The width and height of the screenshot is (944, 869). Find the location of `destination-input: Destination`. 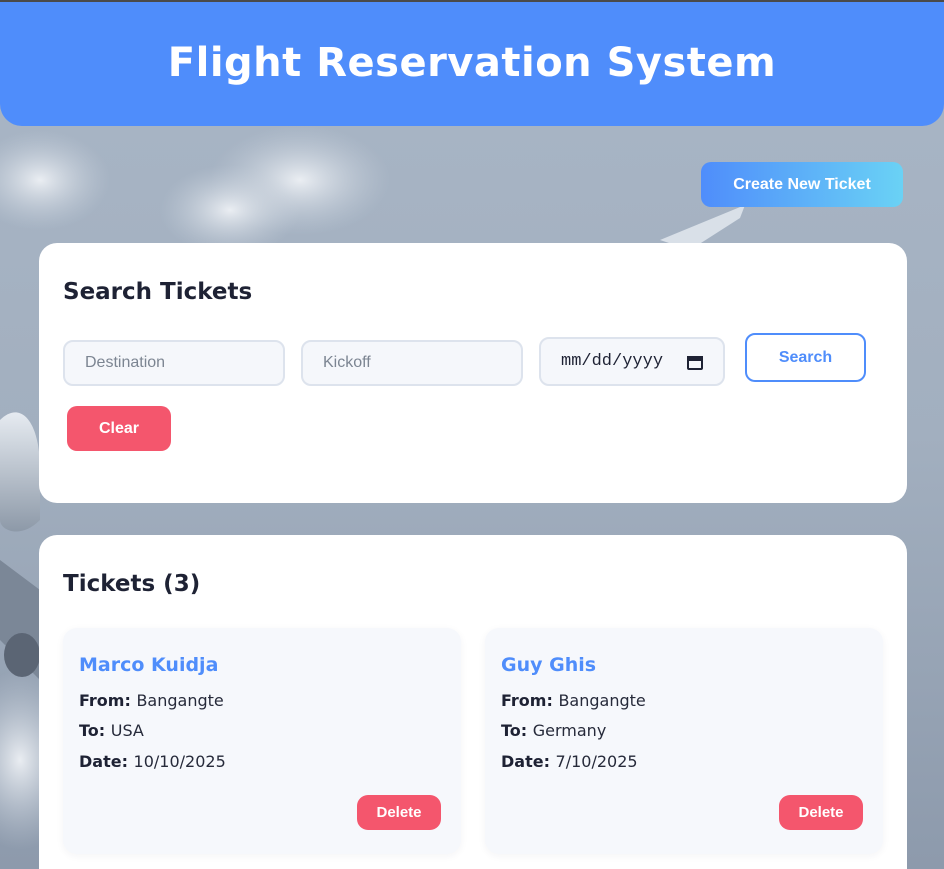

destination-input: Destination is located at coordinates (174, 363).